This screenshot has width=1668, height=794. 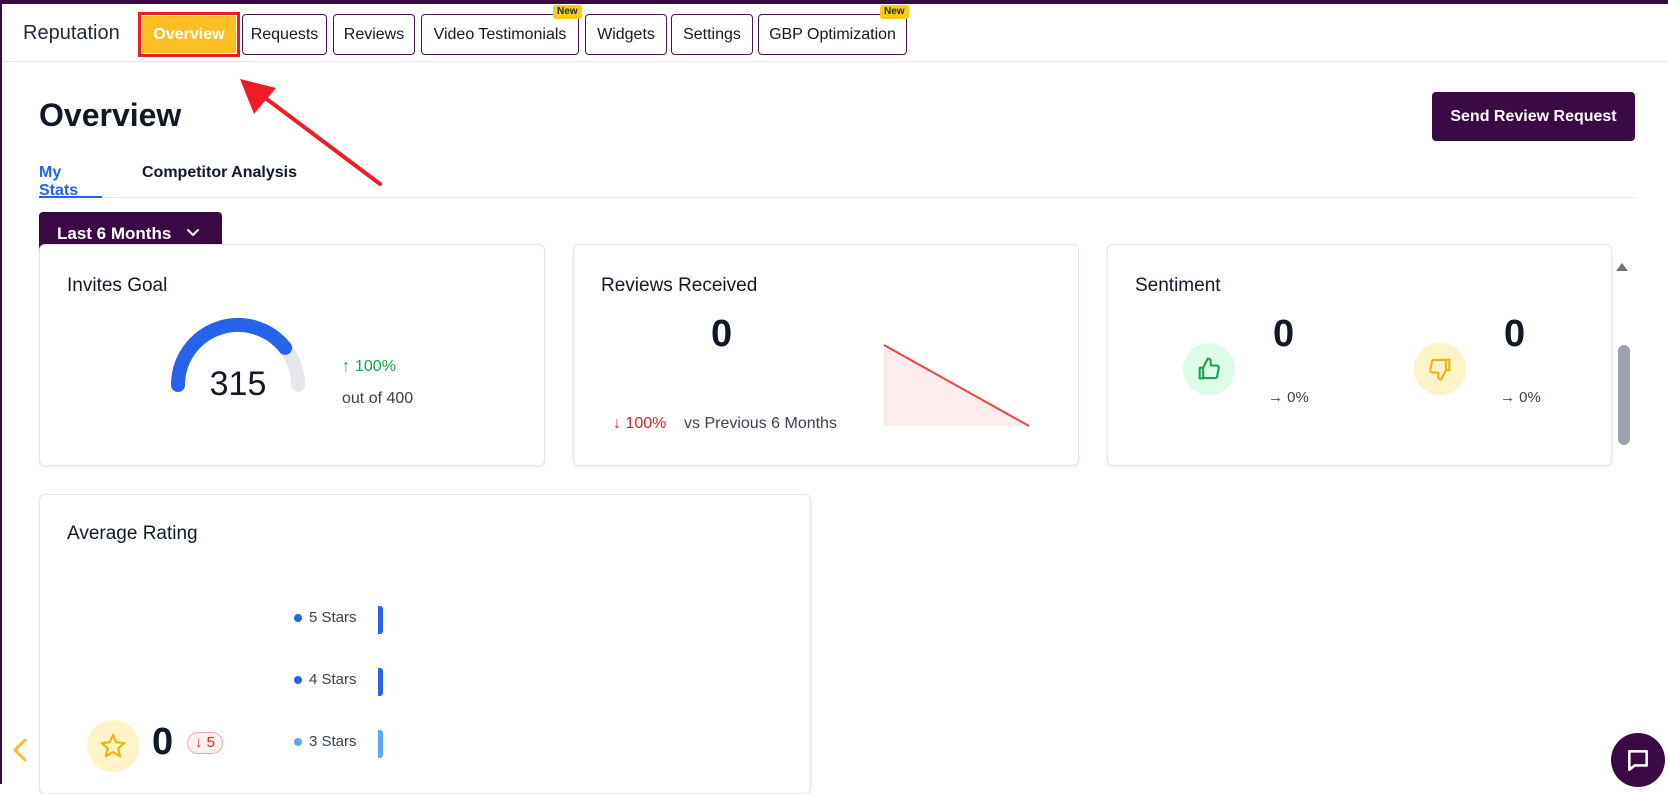 I want to click on reviews-received-value: 0, so click(x=722, y=334).